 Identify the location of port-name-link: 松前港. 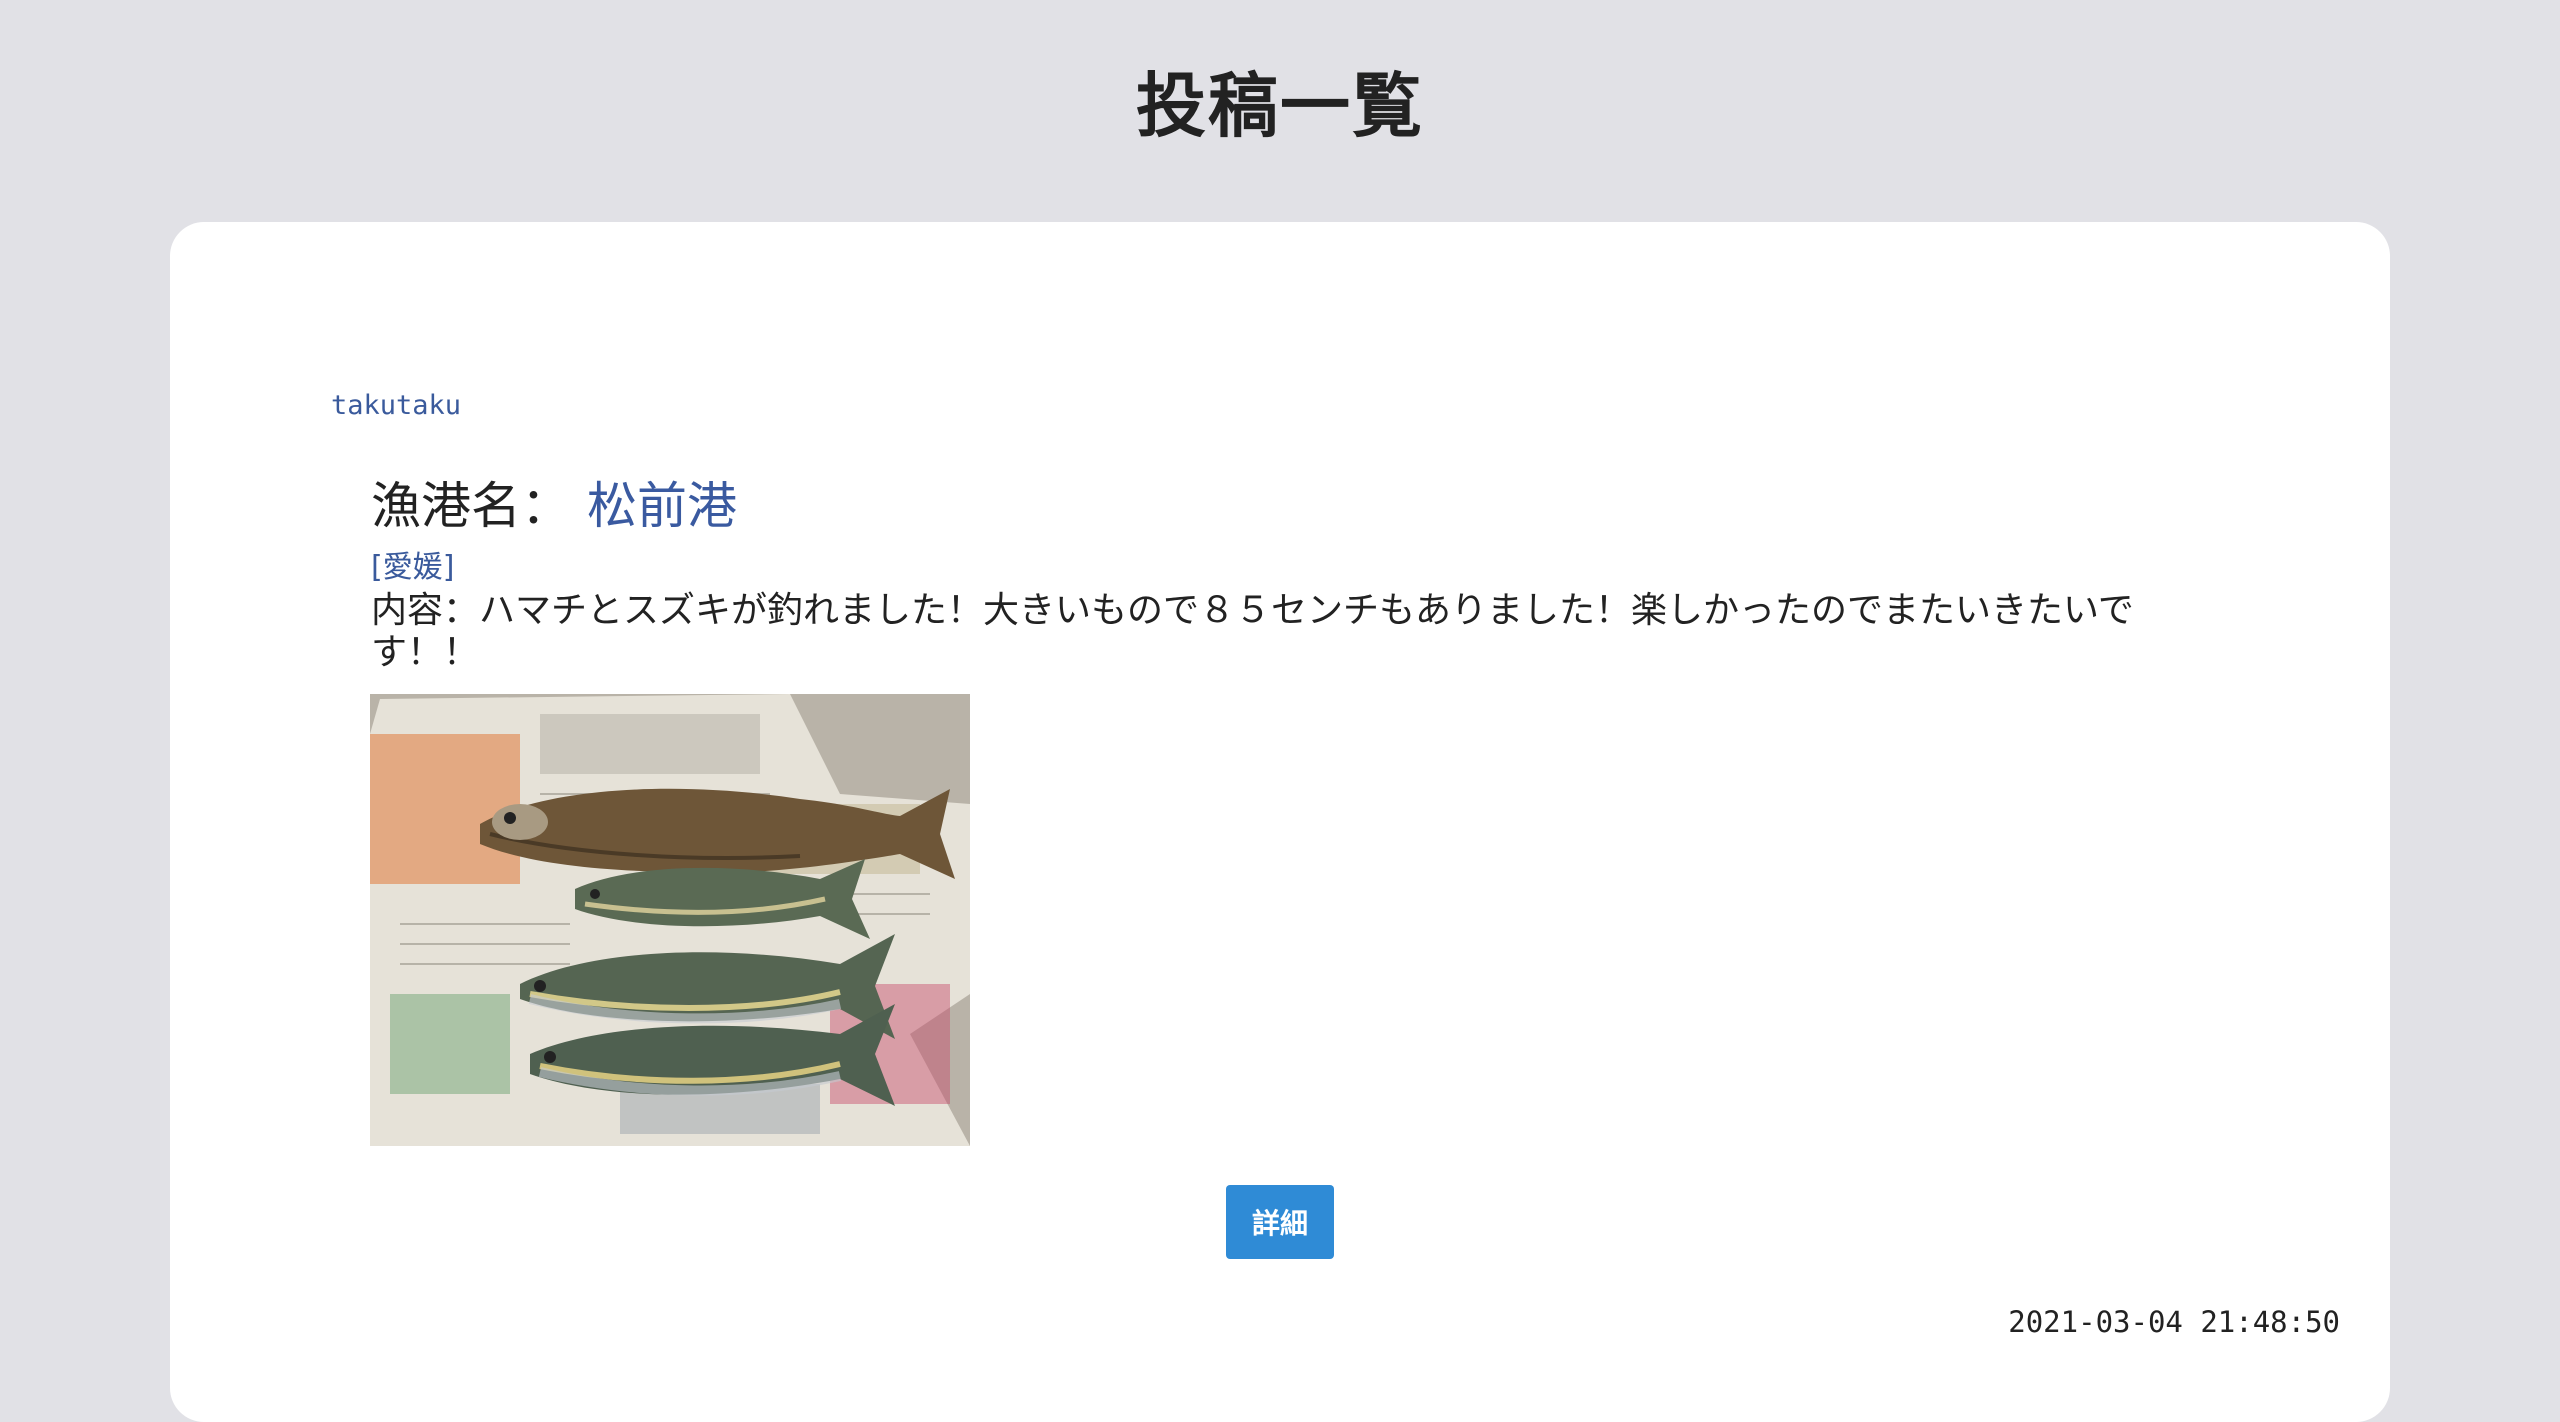
(662, 506).